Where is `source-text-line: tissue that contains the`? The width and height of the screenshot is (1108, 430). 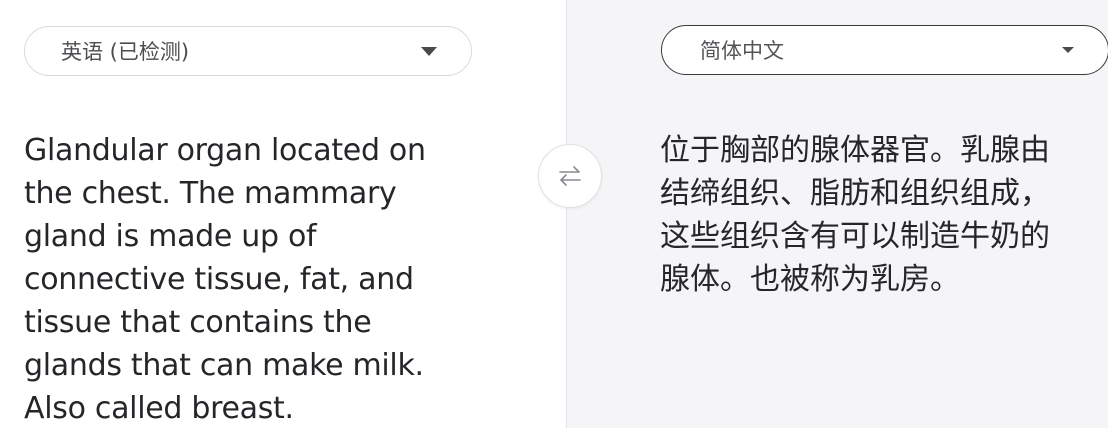 source-text-line: tissue that contains the is located at coordinates (198, 322).